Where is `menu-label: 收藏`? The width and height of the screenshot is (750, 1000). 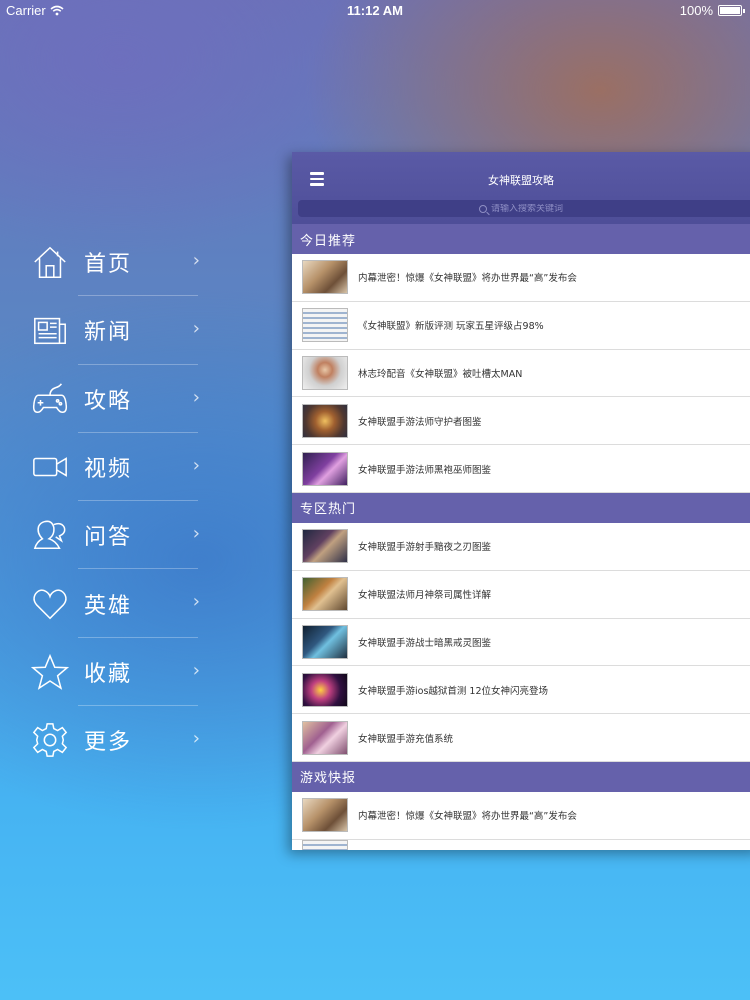 menu-label: 收藏 is located at coordinates (108, 674).